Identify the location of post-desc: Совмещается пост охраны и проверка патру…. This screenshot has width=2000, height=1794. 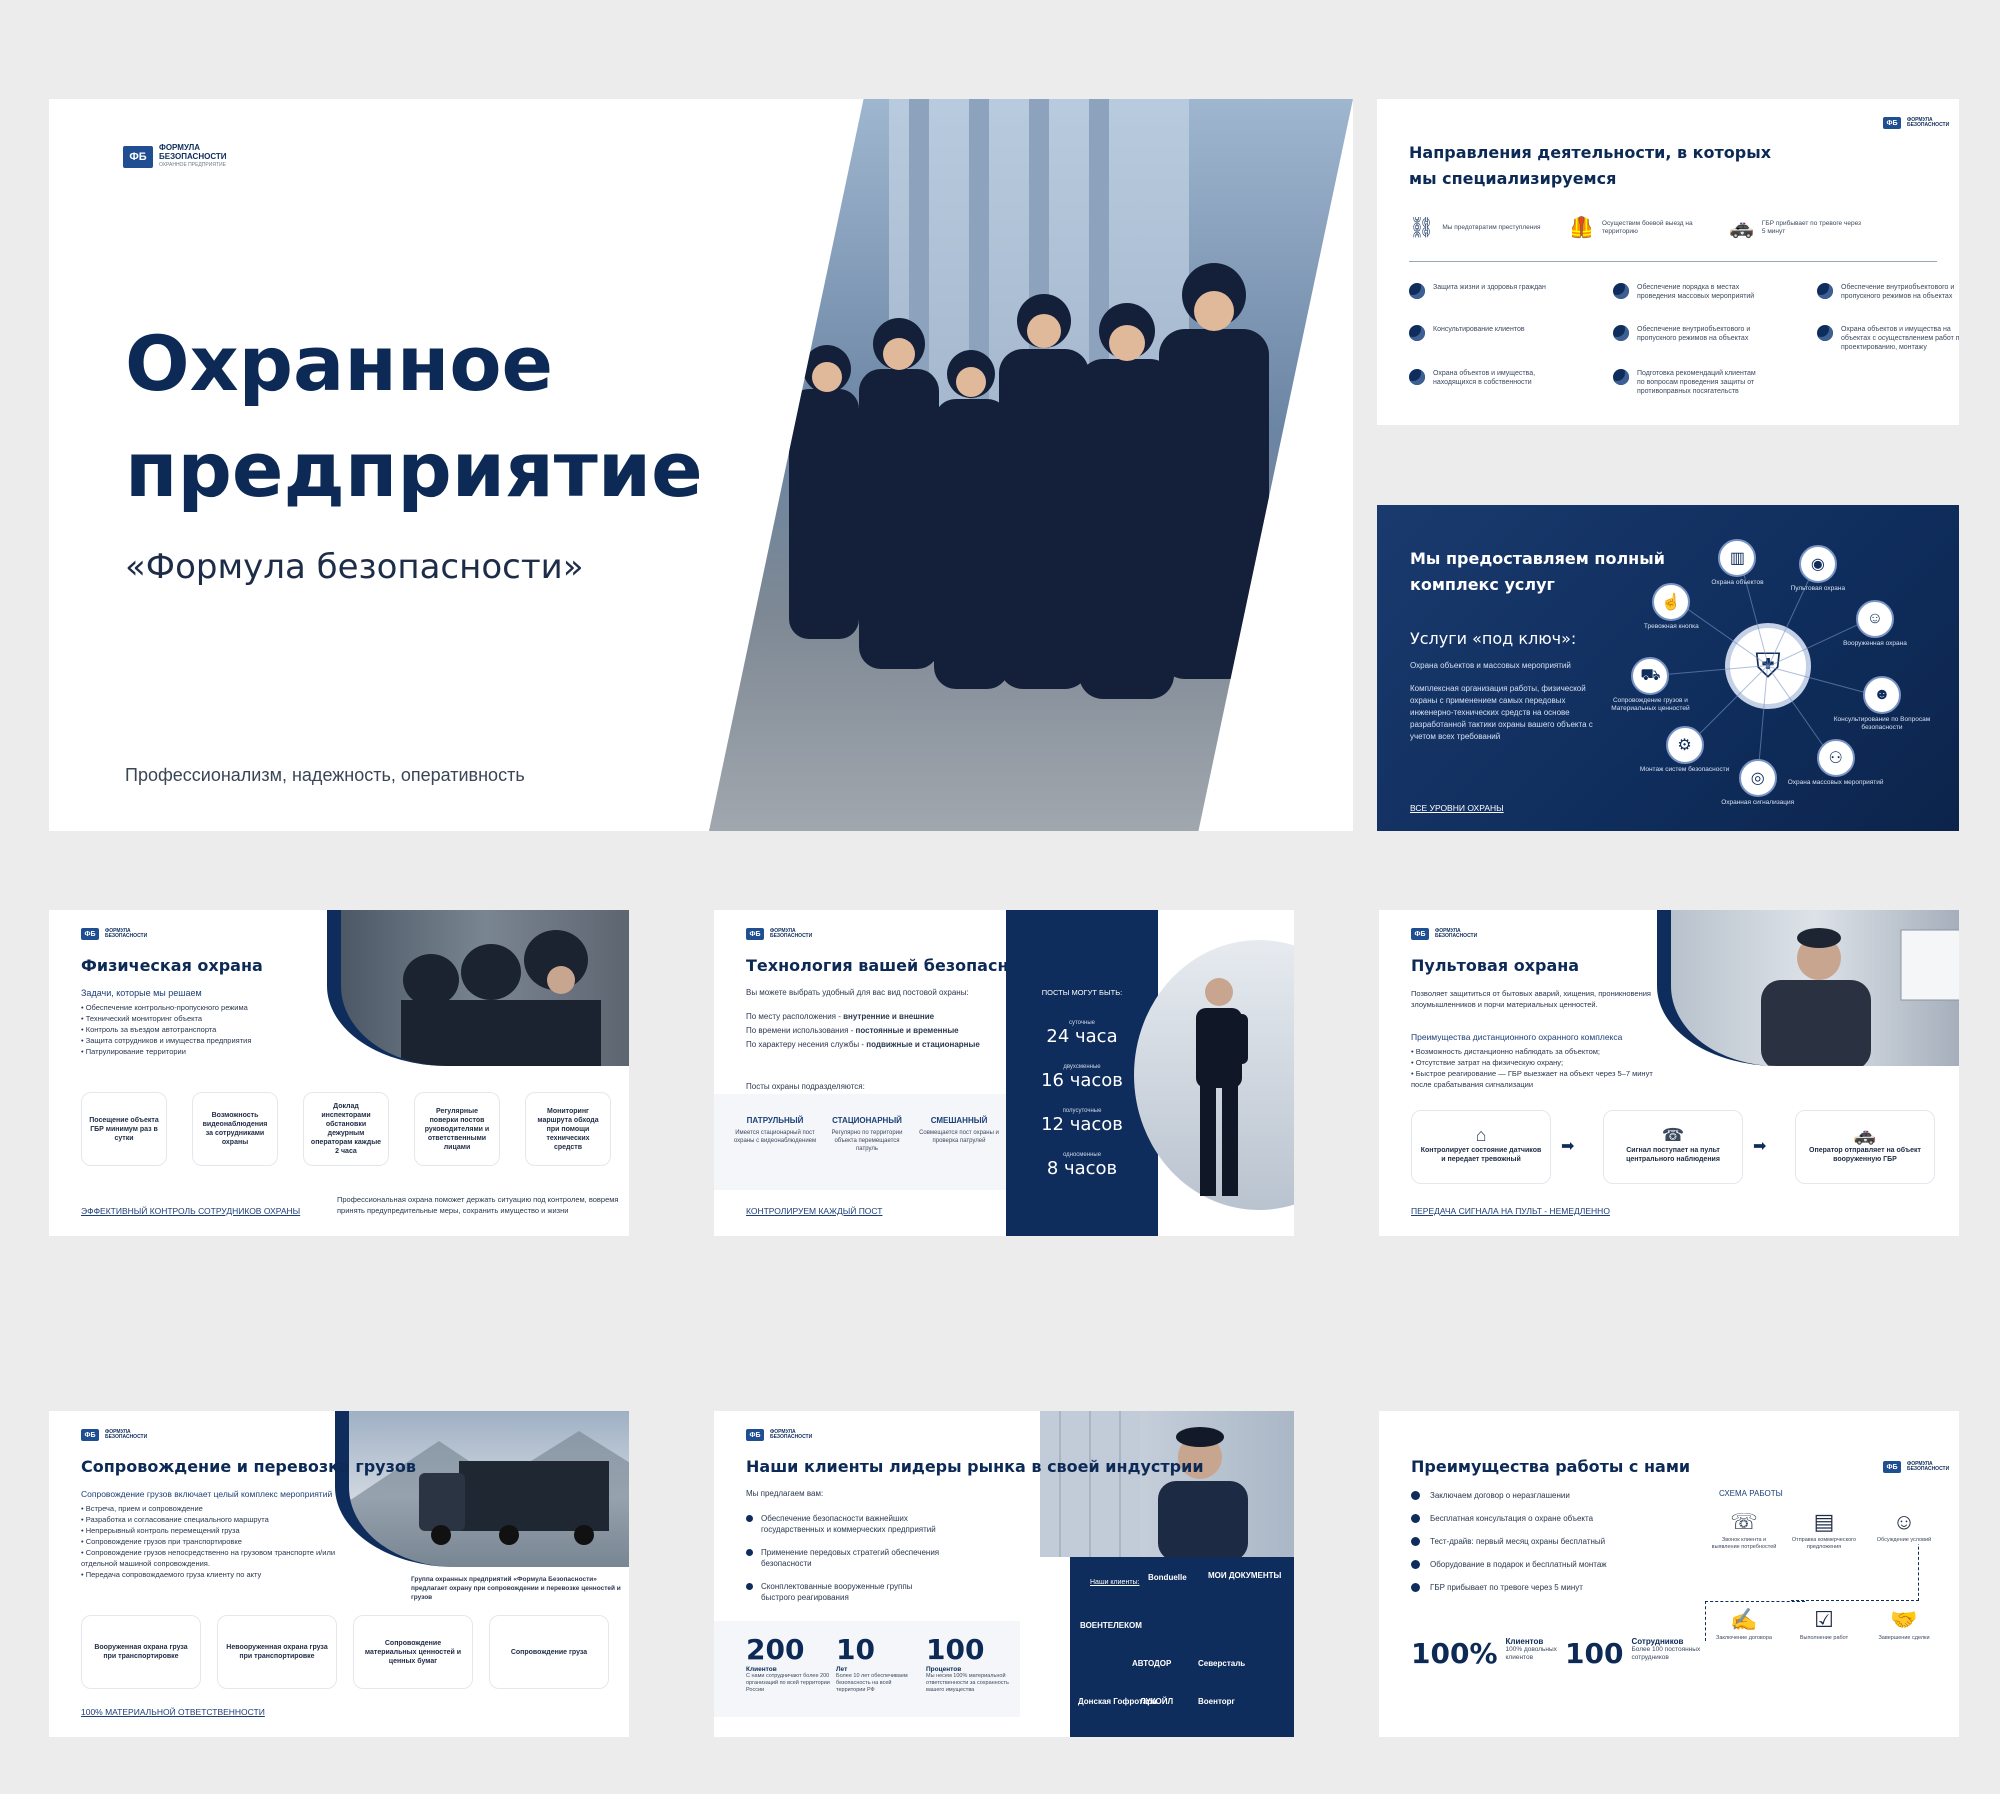
(959, 1137).